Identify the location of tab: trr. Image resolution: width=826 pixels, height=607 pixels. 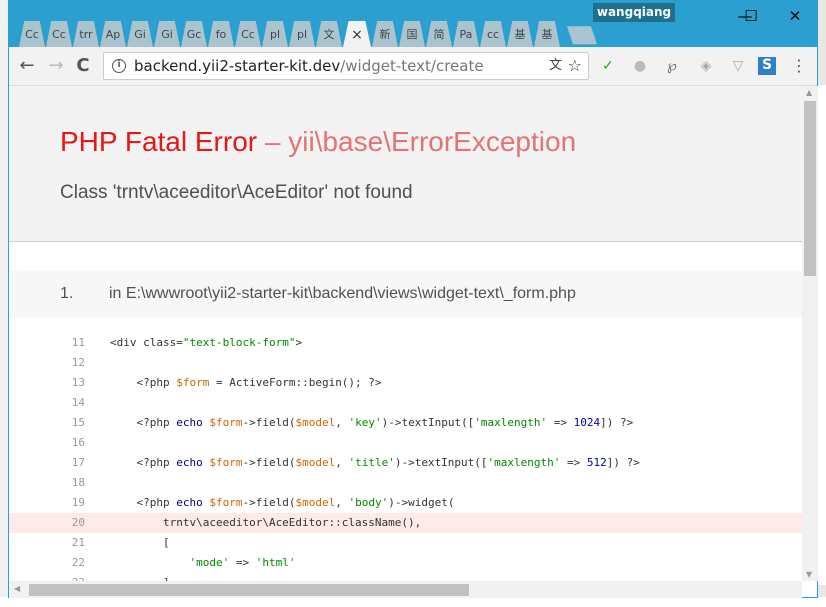
(86, 34).